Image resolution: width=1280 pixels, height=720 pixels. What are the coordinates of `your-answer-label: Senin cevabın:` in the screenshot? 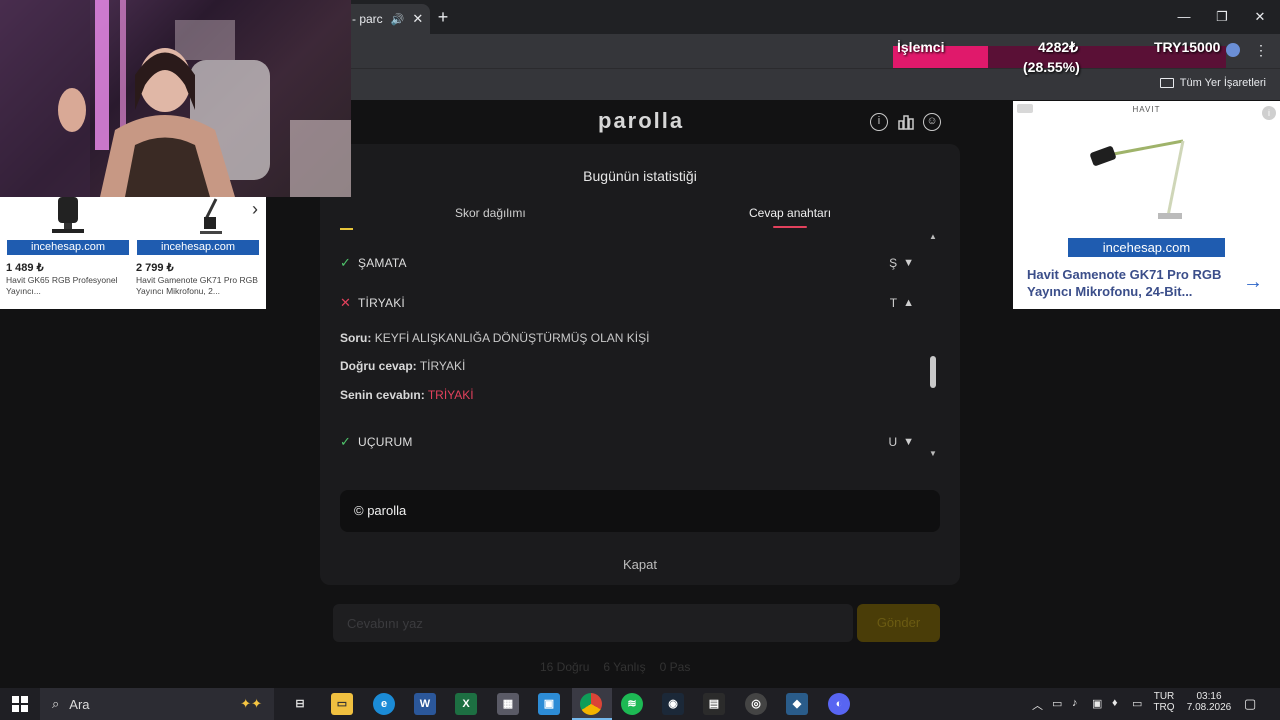 It's located at (382, 395).